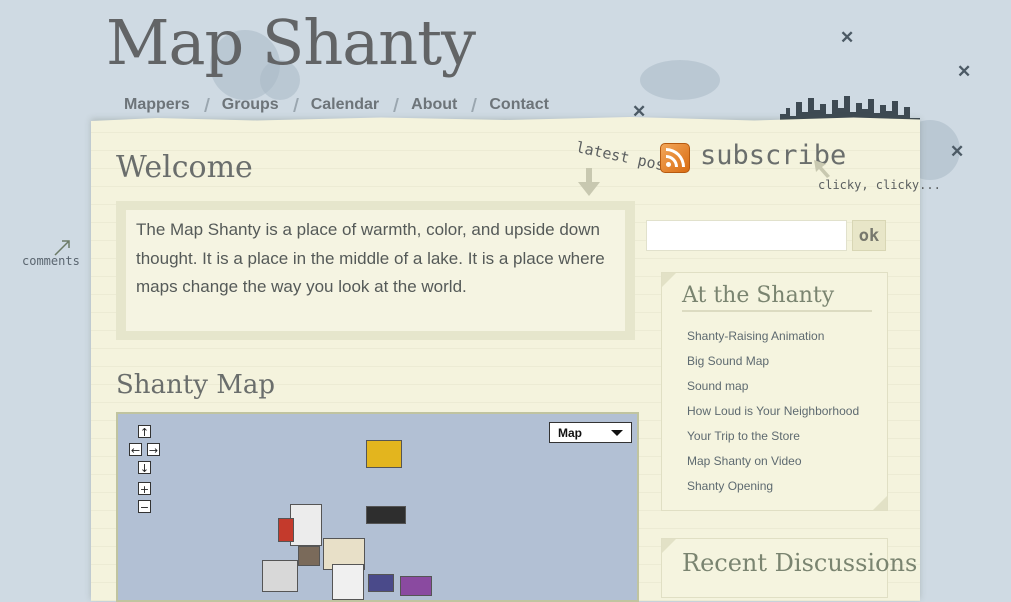 This screenshot has height=602, width=1011. Describe the element at coordinates (519, 105) in the screenshot. I see `nav-contact: Contact` at that location.